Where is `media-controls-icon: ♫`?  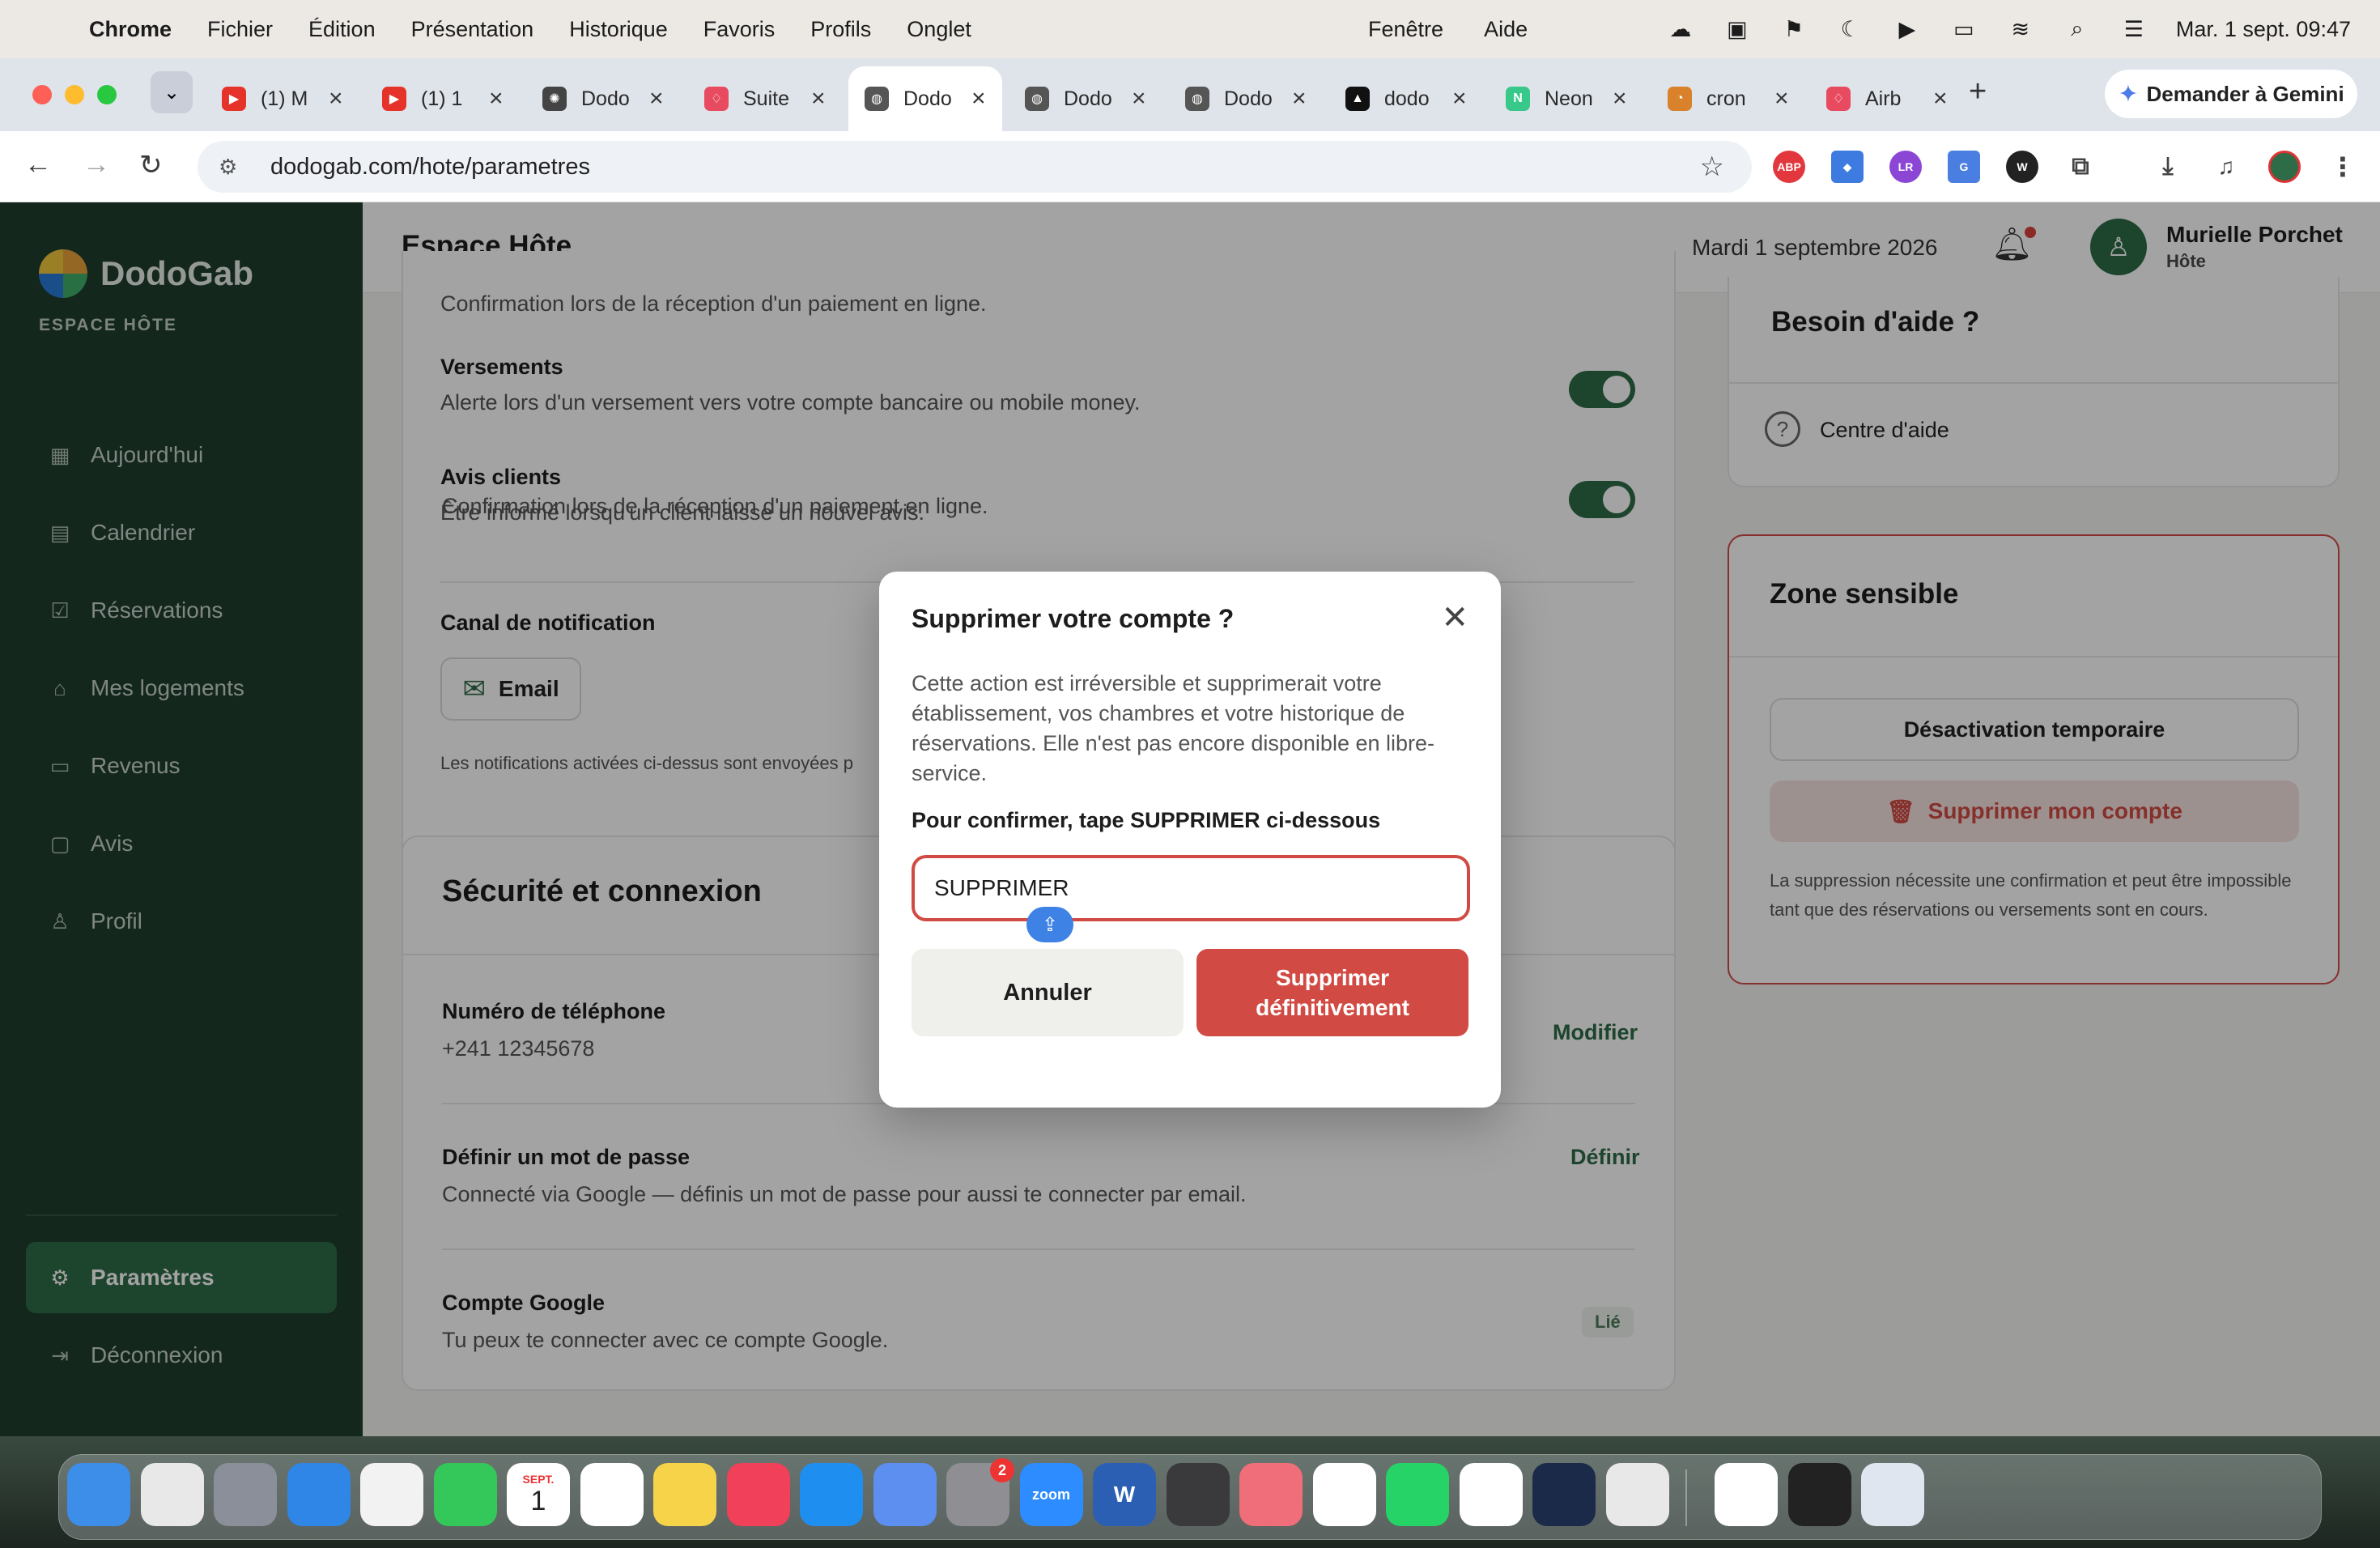
media-controls-icon: ♫ is located at coordinates (2226, 167).